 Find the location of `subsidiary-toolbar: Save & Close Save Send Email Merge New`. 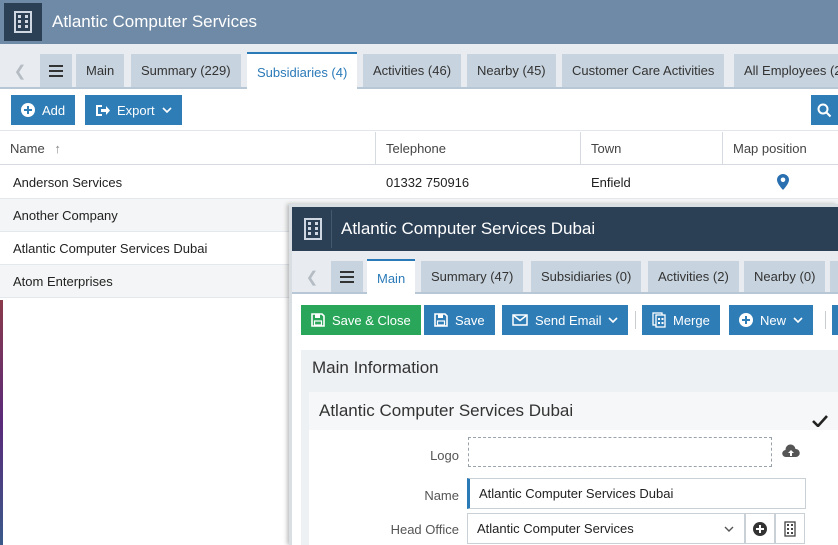

subsidiary-toolbar: Save & Close Save Send Email Merge New is located at coordinates (565, 319).